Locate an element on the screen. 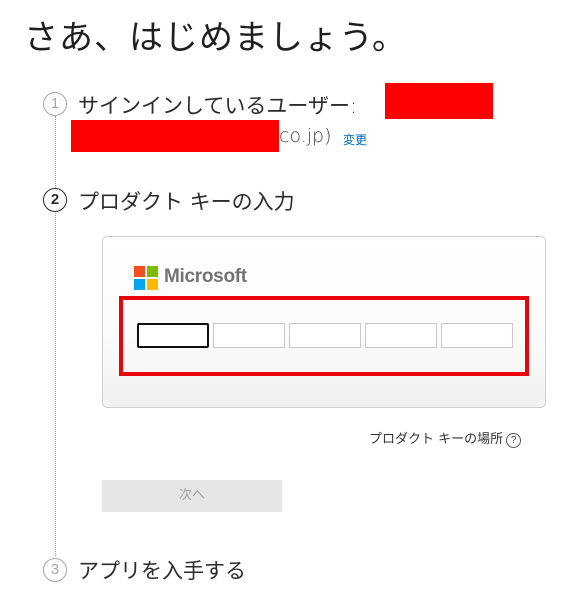 This screenshot has width=570, height=607. product-key-location-link: プロダクト キーの場所? is located at coordinates (445, 438).